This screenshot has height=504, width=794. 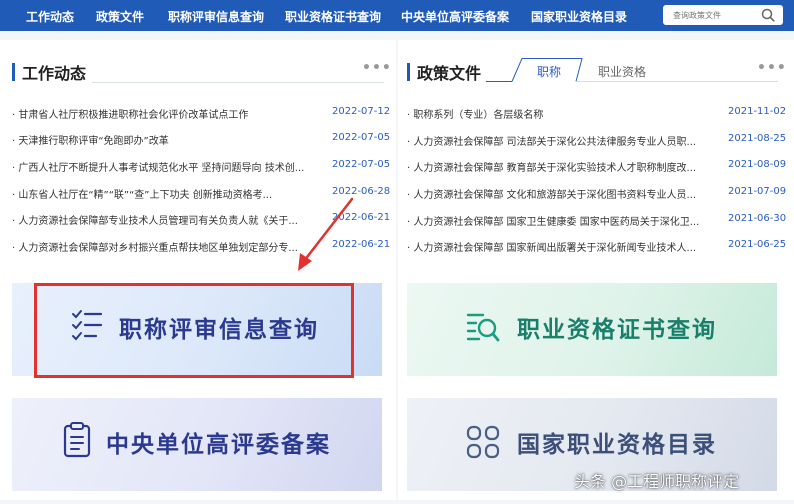 What do you see at coordinates (361, 111) in the screenshot?
I see `list-item-date: 2022-07-12` at bounding box center [361, 111].